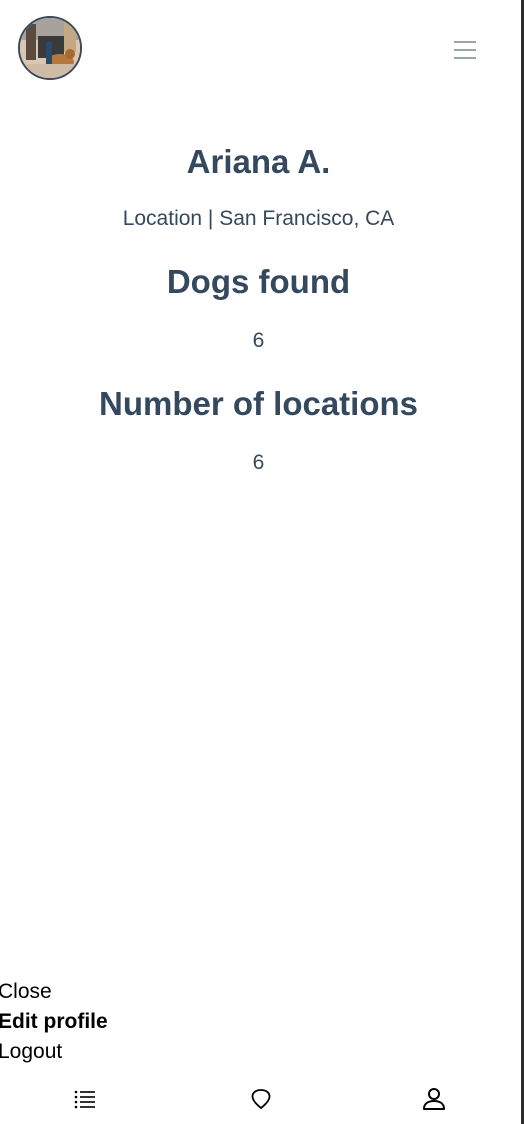  I want to click on map-pin-icon, so click(261, 1099).